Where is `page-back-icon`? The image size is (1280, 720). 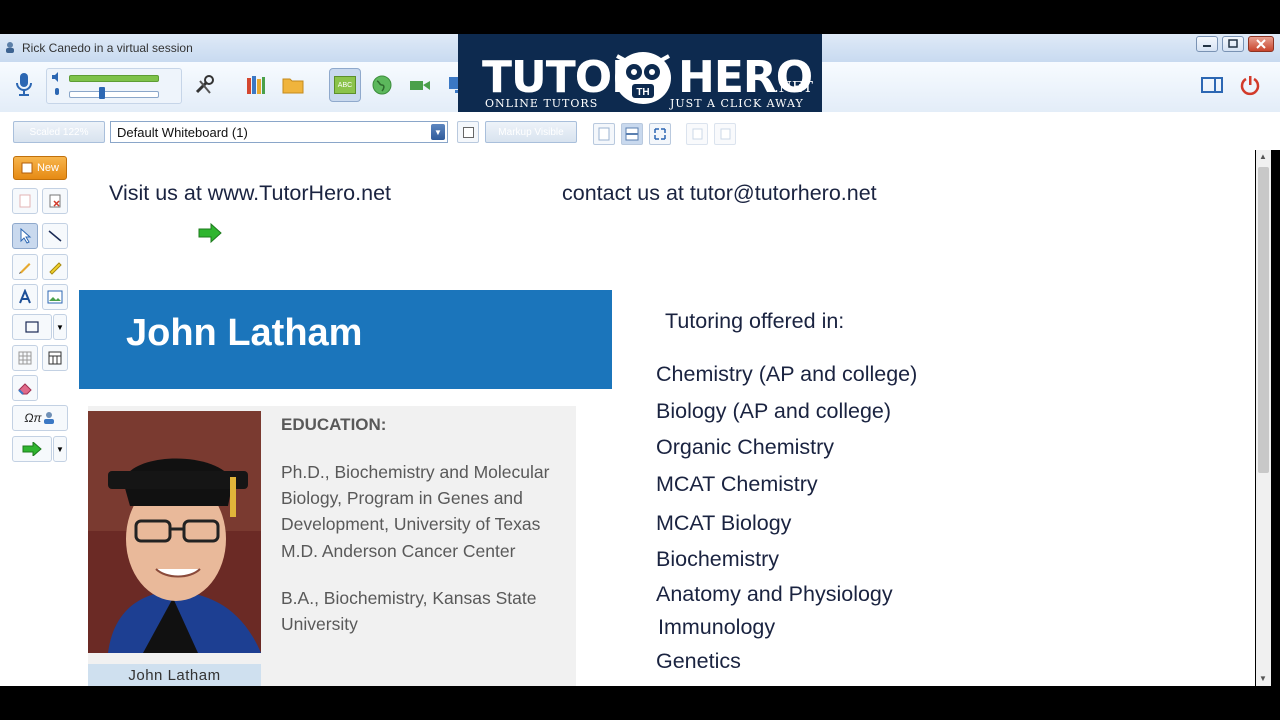 page-back-icon is located at coordinates (697, 134).